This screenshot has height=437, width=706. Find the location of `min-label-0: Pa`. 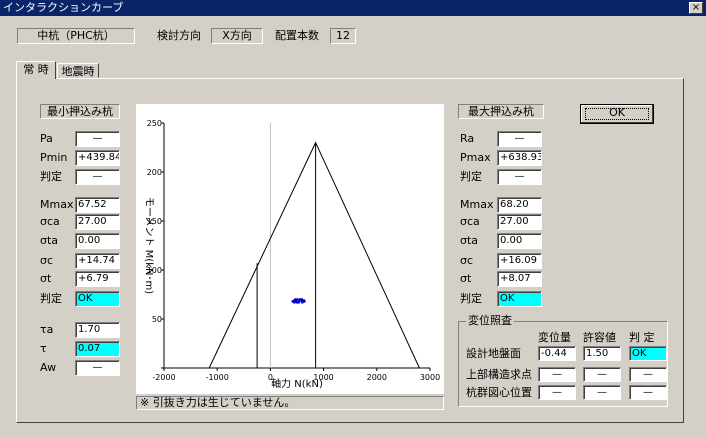

min-label-0: Pa is located at coordinates (46, 138).